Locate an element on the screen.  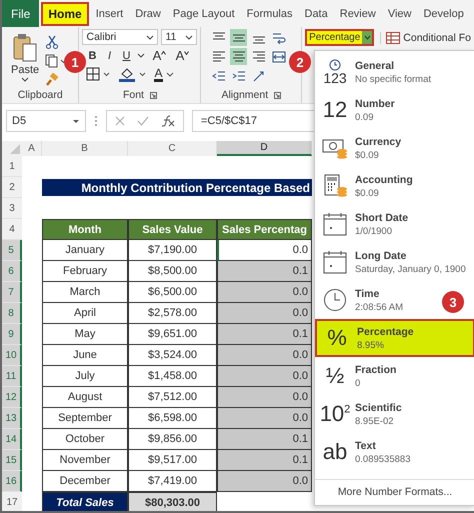
group-label: Alignment is located at coordinates (244, 95).